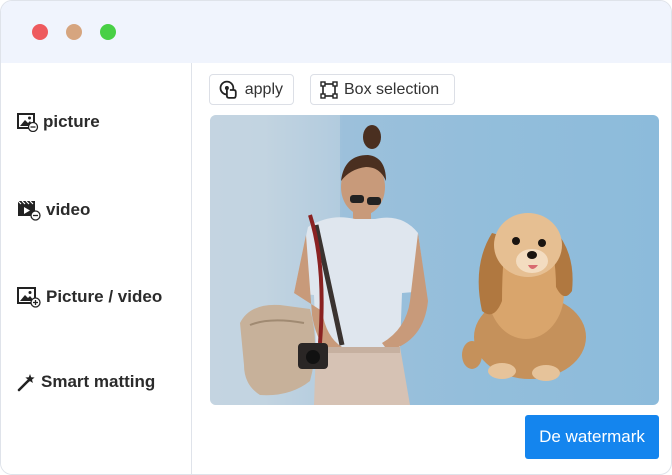 The image size is (672, 475). Describe the element at coordinates (228, 89) in the screenshot. I see `touch-apply-icon` at that location.